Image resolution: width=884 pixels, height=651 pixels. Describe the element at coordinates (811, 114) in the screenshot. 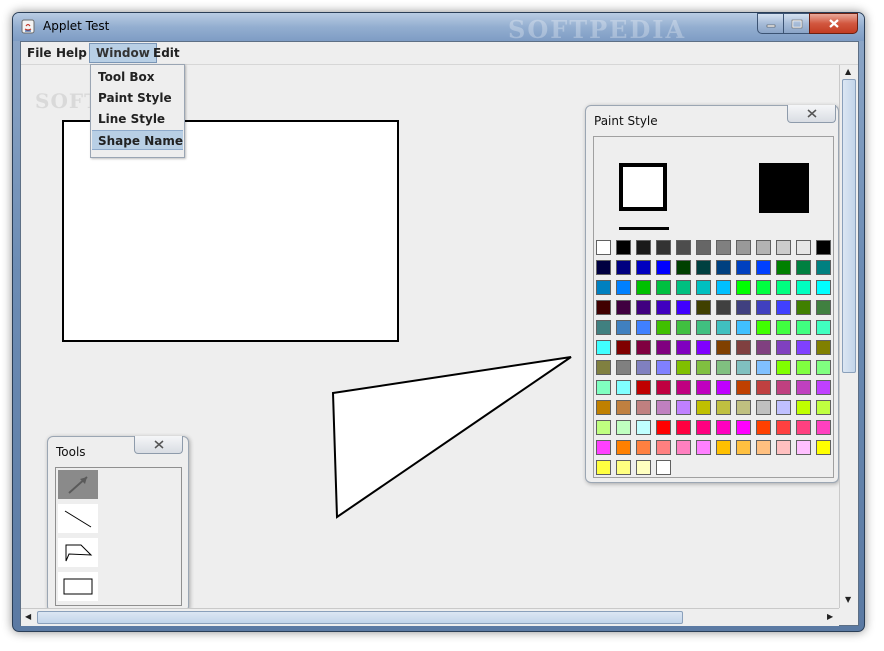

I see `paint-style-close-button` at that location.